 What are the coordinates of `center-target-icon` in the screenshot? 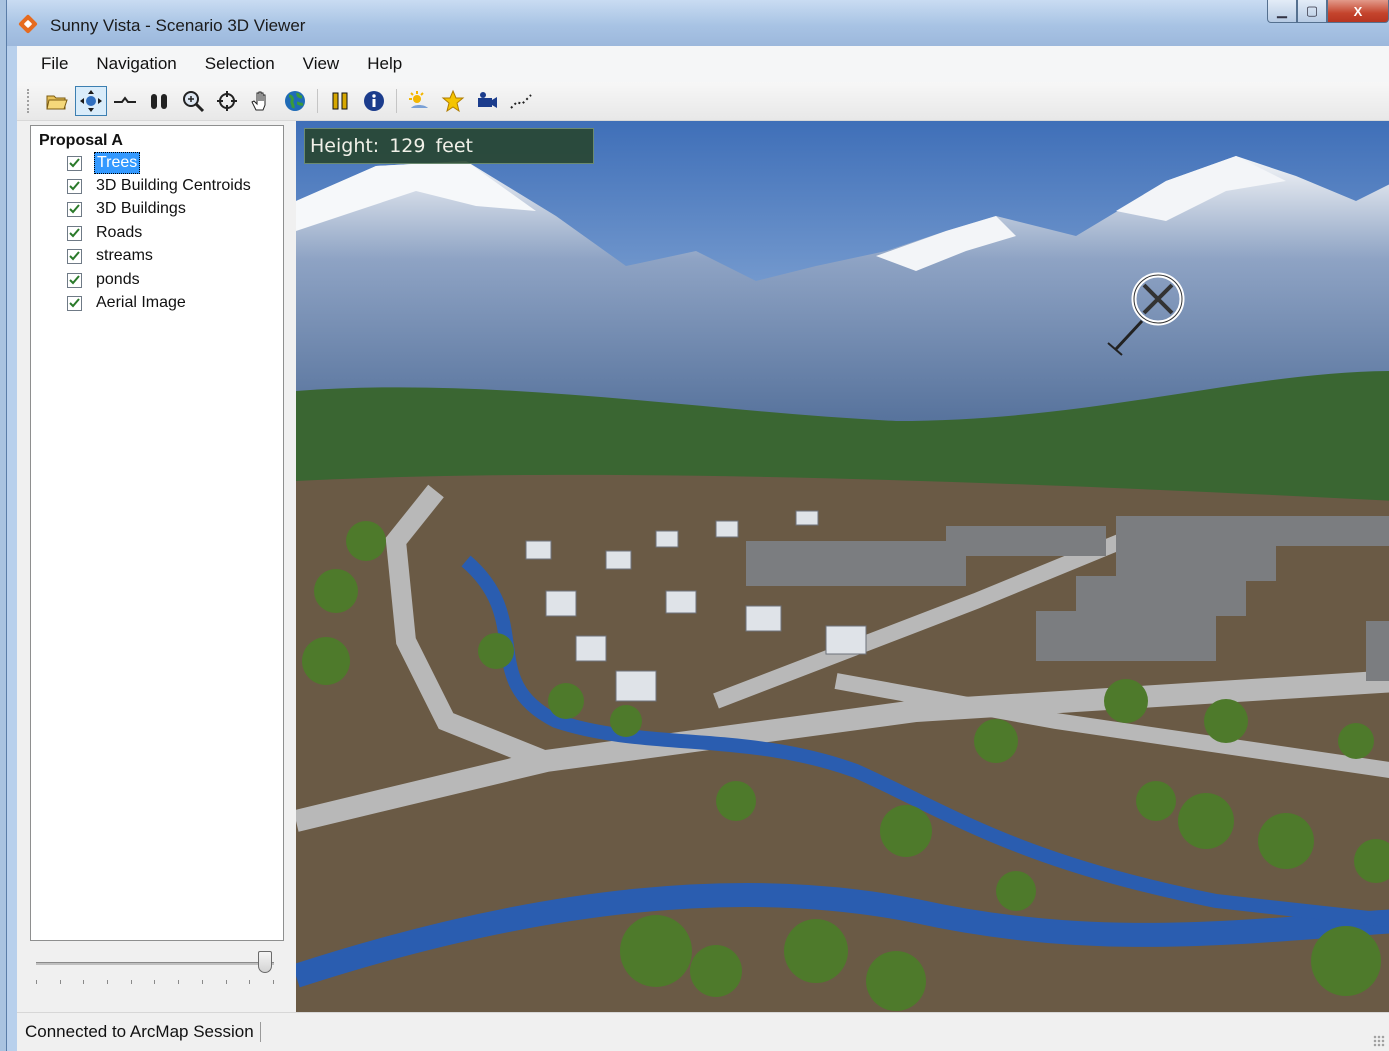 It's located at (227, 101).